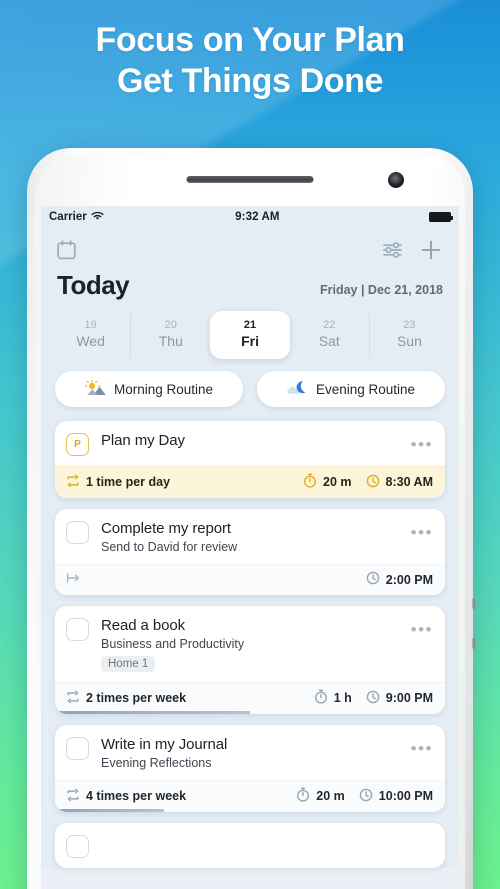 Image resolution: width=500 pixels, height=889 pixels. I want to click on task-time: 10:00 PM, so click(396, 796).